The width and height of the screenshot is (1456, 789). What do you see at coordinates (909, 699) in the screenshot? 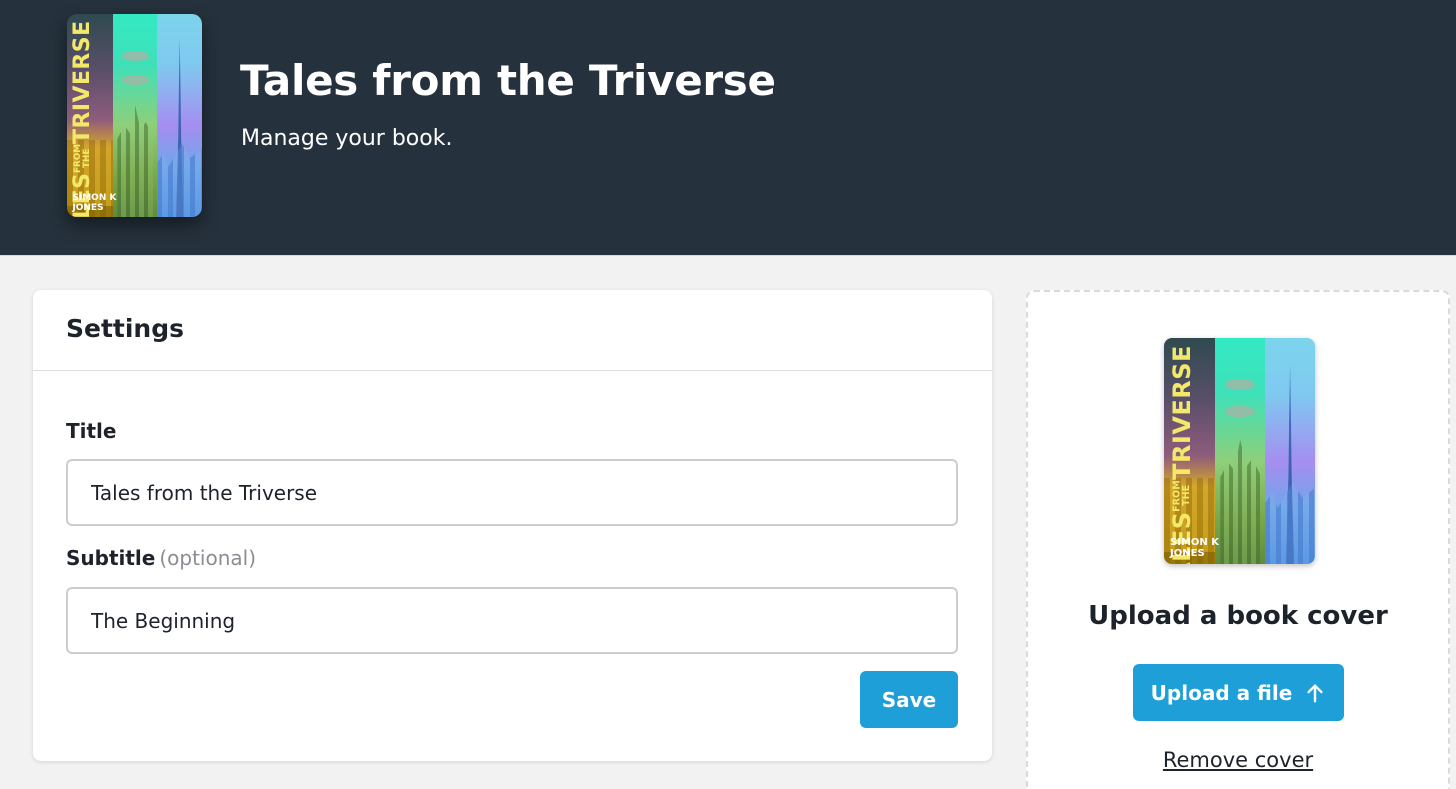
I see `save-button: Save` at bounding box center [909, 699].